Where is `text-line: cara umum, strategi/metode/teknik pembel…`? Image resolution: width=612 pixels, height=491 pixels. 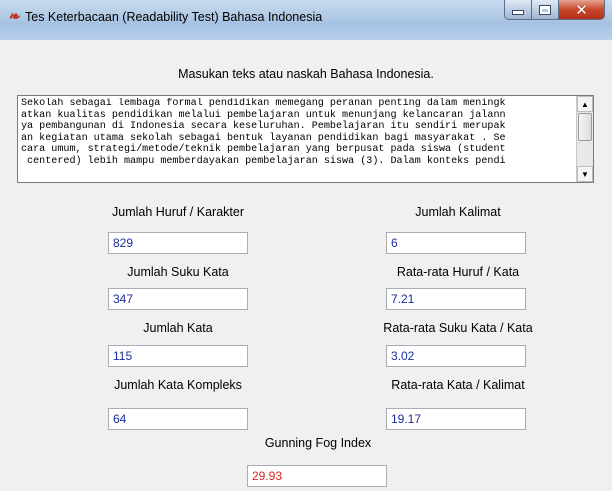
text-line: cara umum, strategi/metode/teknik pembel… is located at coordinates (263, 150).